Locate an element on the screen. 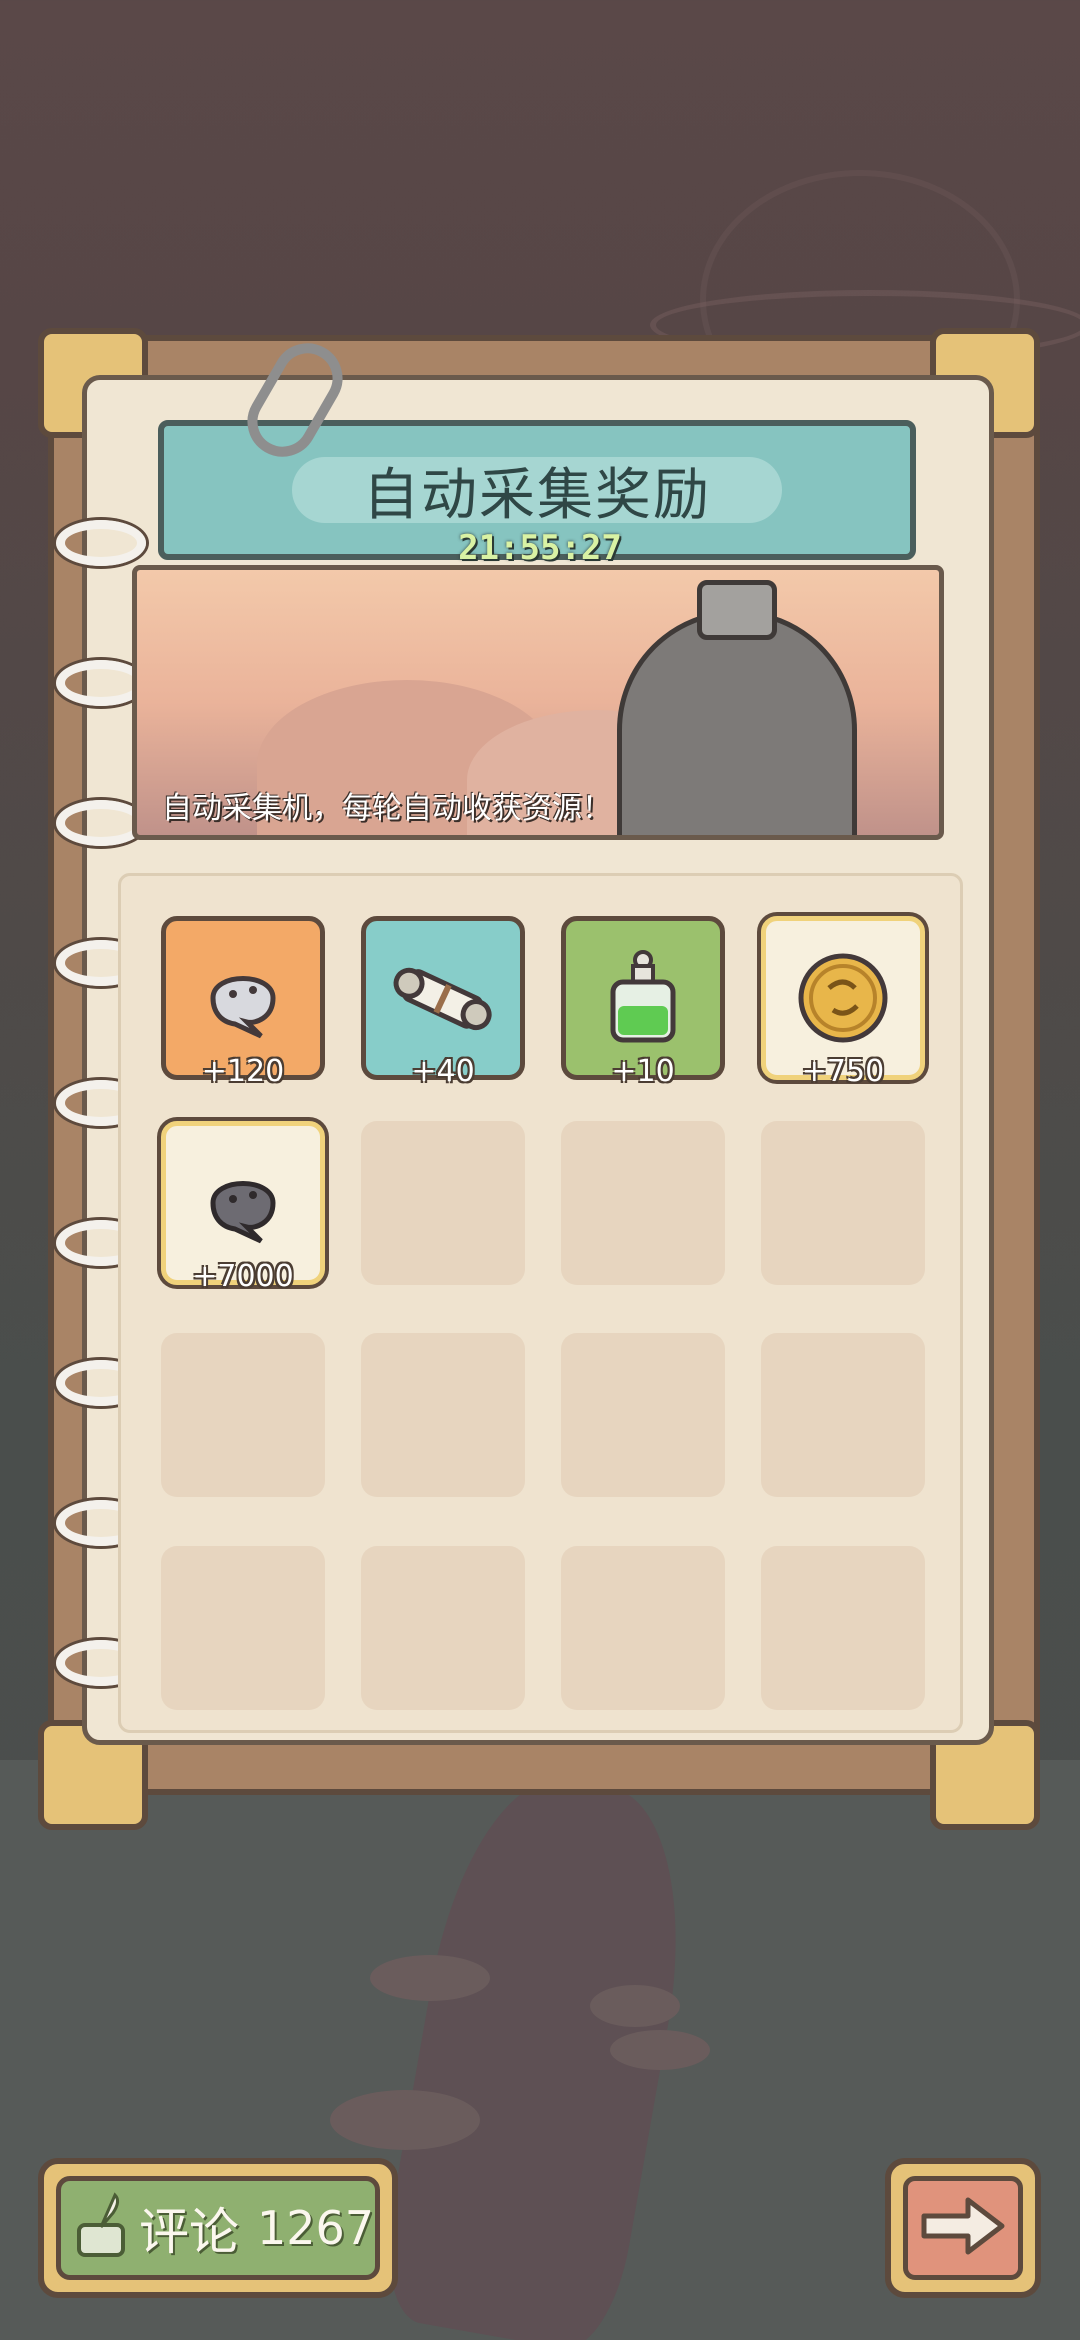 The height and width of the screenshot is (2340, 1080). reward-count: +7000 is located at coordinates (243, 1276).